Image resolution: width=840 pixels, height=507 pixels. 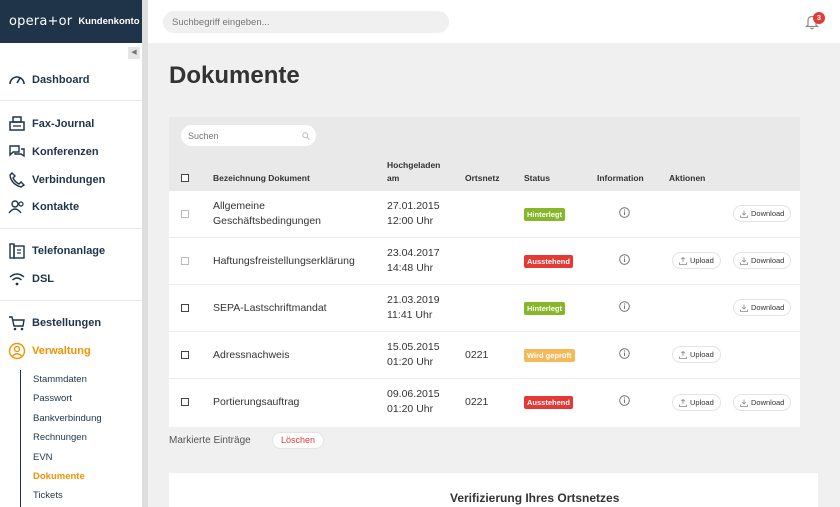 I want to click on phone-icon, so click(x=17, y=180).